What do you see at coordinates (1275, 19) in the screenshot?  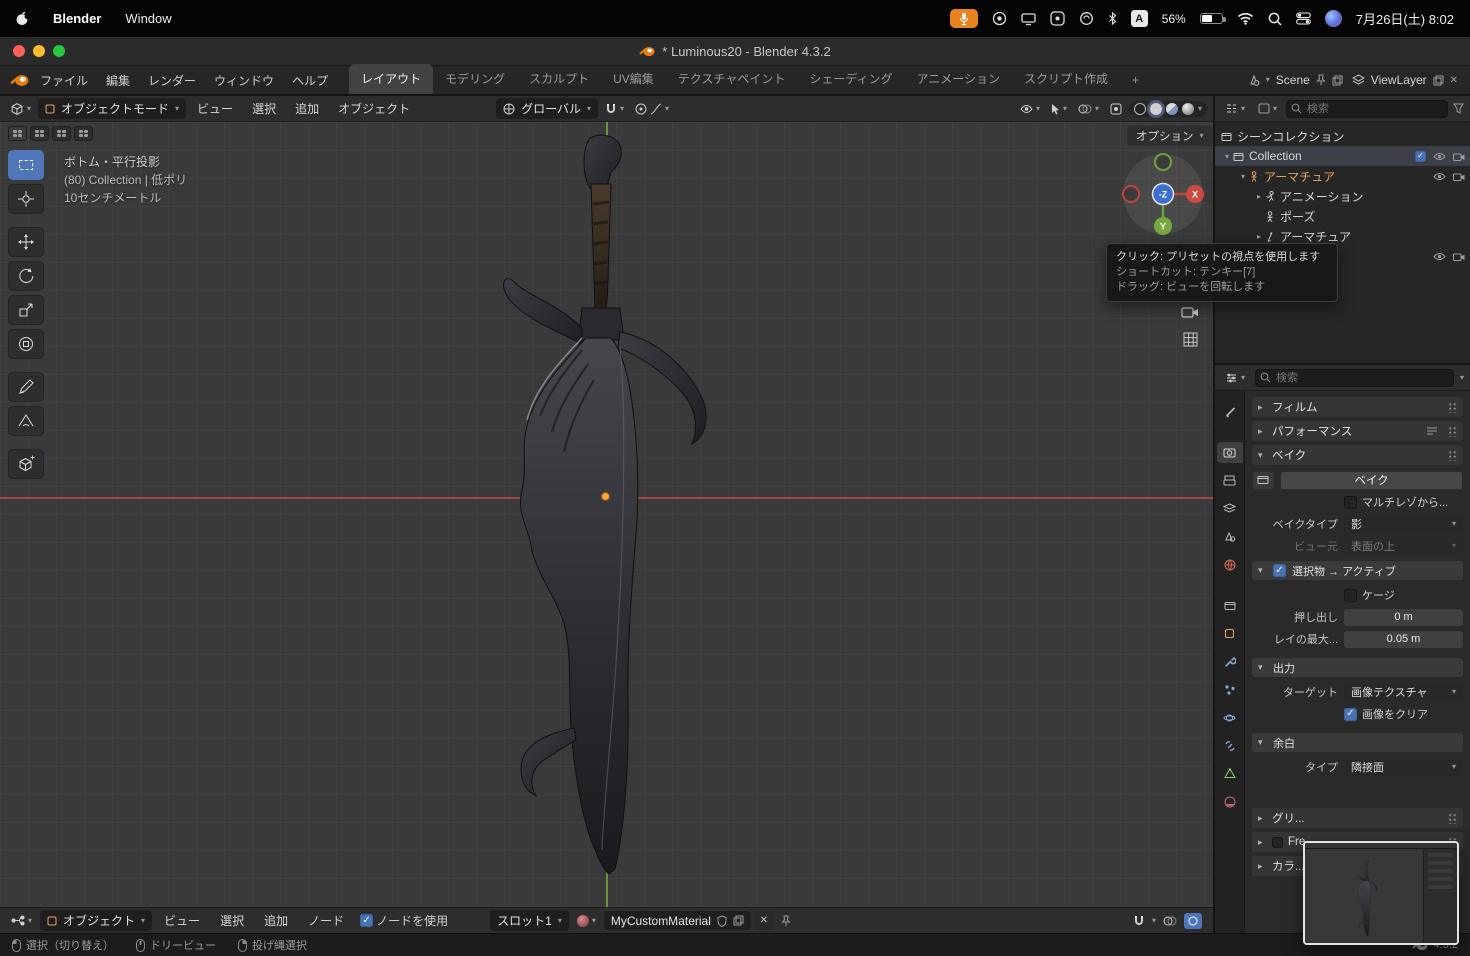 I see `spotlight-icon` at bounding box center [1275, 19].